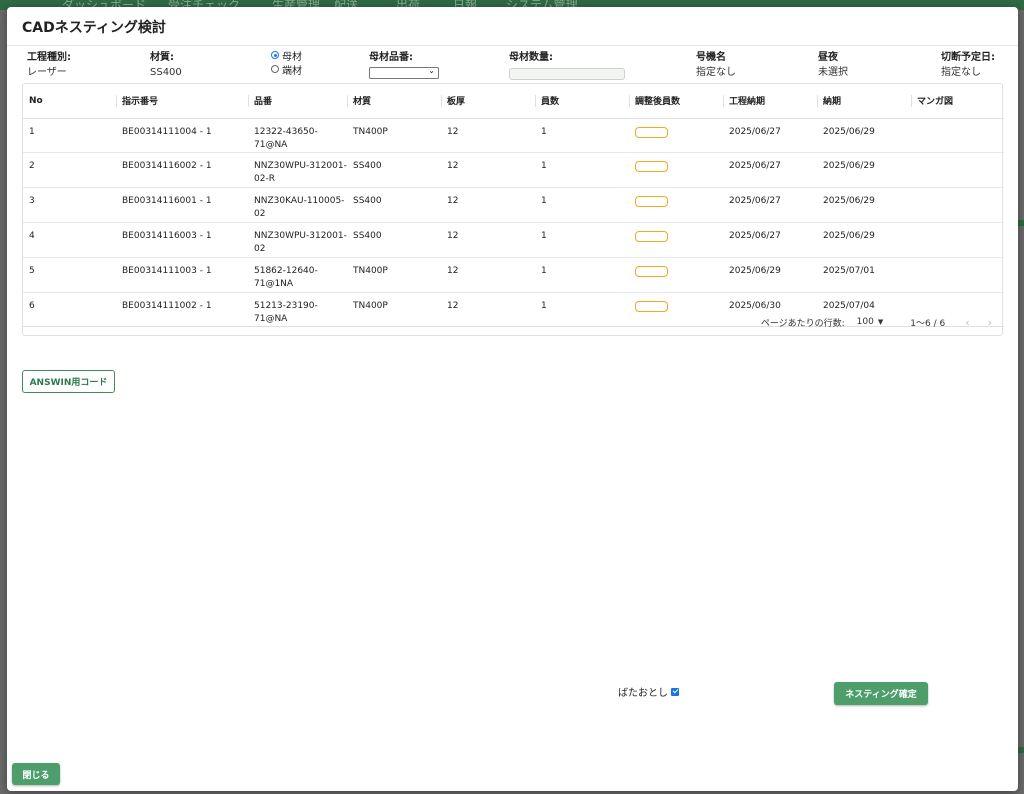 The height and width of the screenshot is (794, 1024). Describe the element at coordinates (828, 57) in the screenshot. I see `day-night-label: 昼夜` at that location.